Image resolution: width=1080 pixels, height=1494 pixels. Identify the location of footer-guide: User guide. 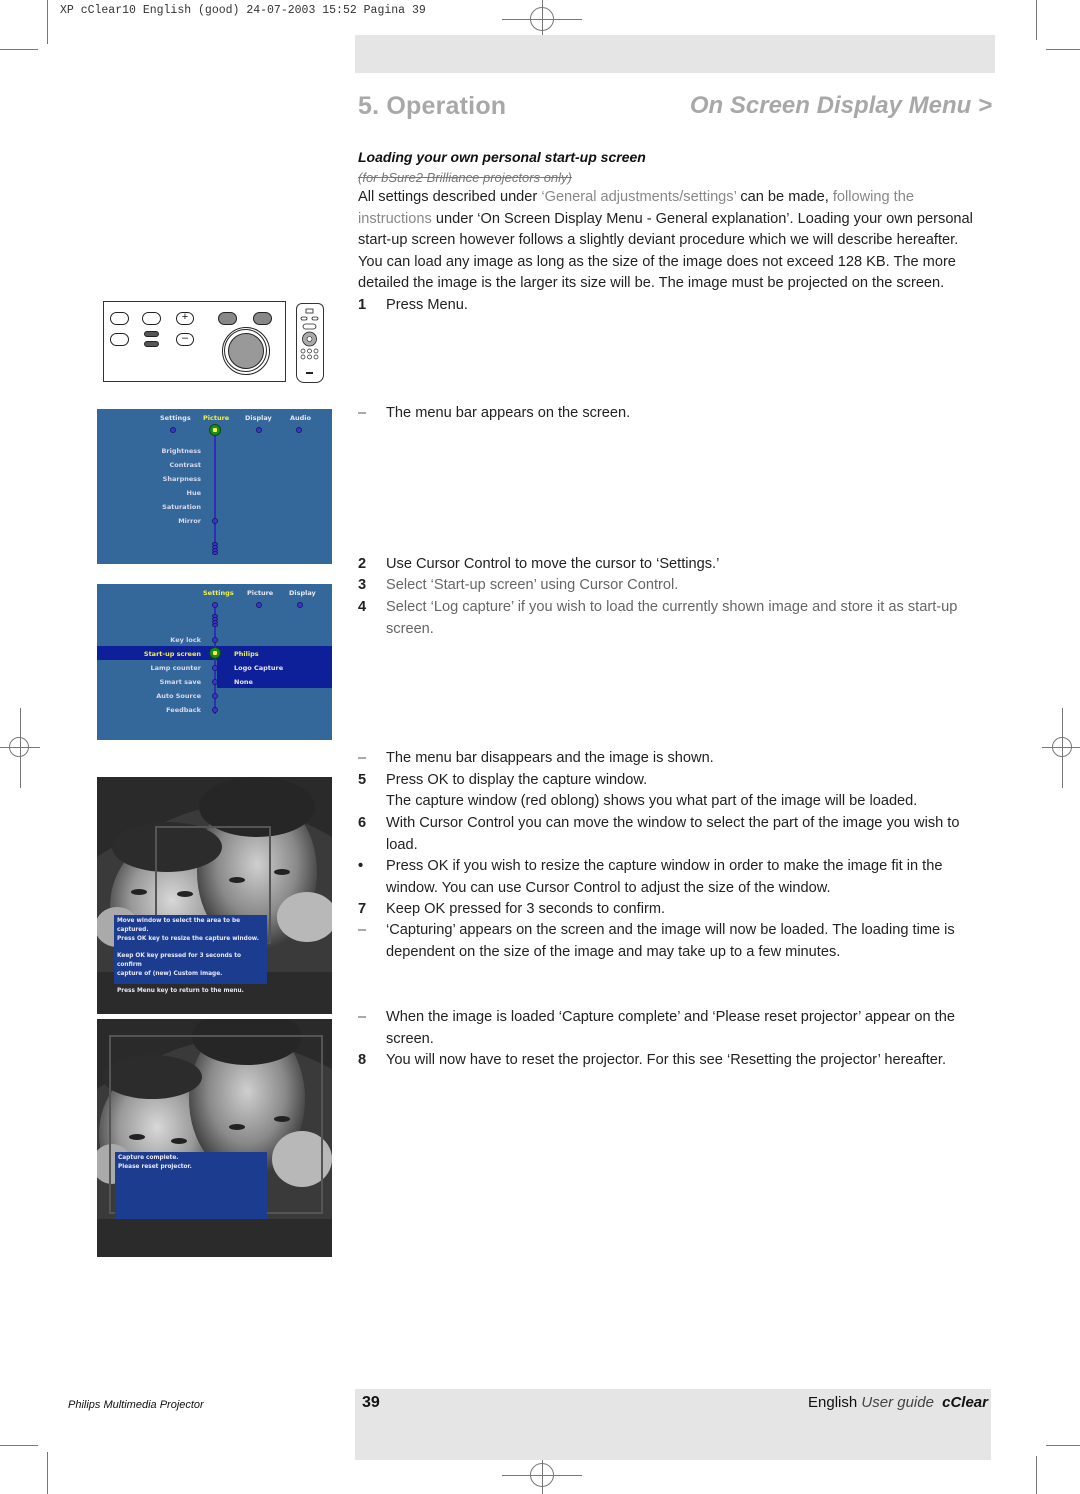
(897, 1402).